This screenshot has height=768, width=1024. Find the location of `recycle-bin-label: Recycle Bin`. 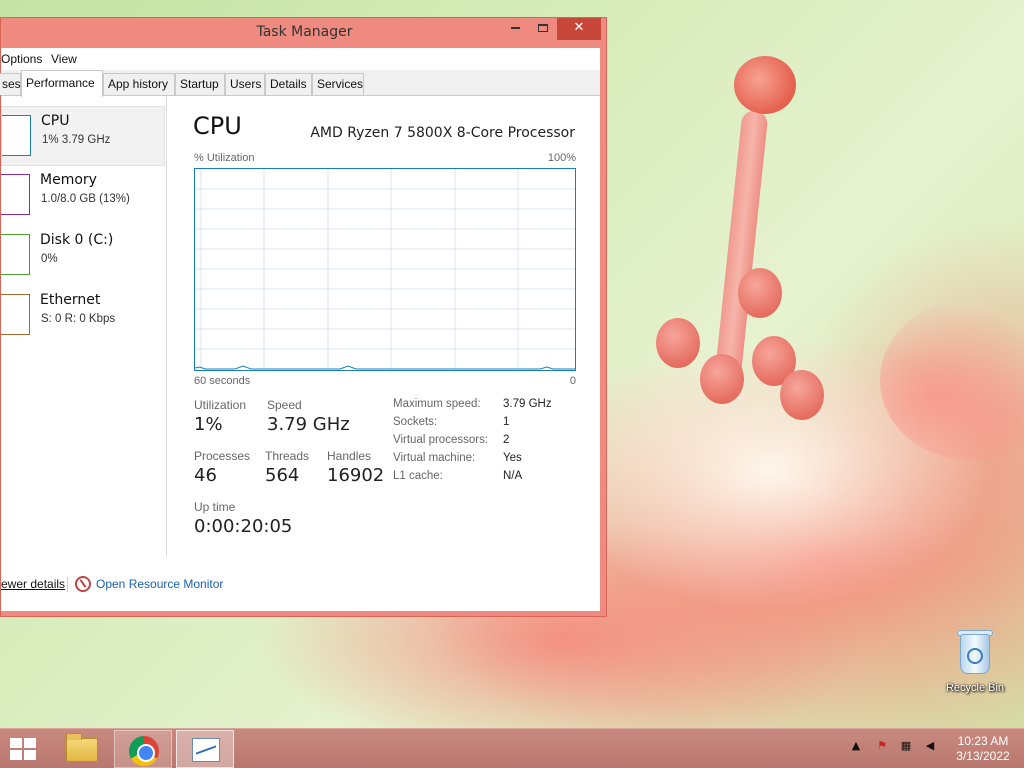

recycle-bin-label: Recycle Bin is located at coordinates (975, 688).